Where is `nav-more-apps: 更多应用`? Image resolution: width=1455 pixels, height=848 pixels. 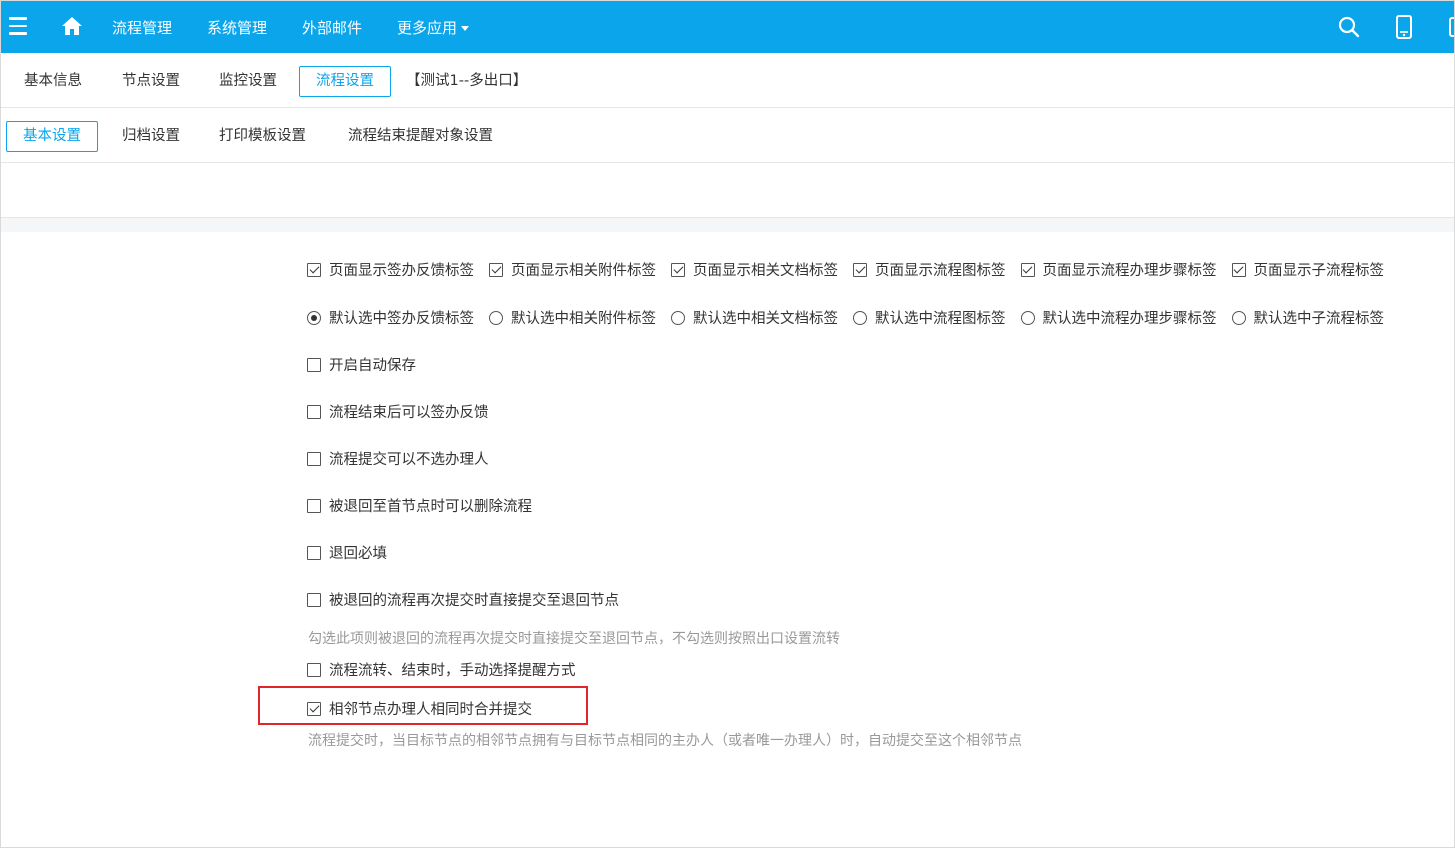 nav-more-apps: 更多应用 is located at coordinates (433, 27).